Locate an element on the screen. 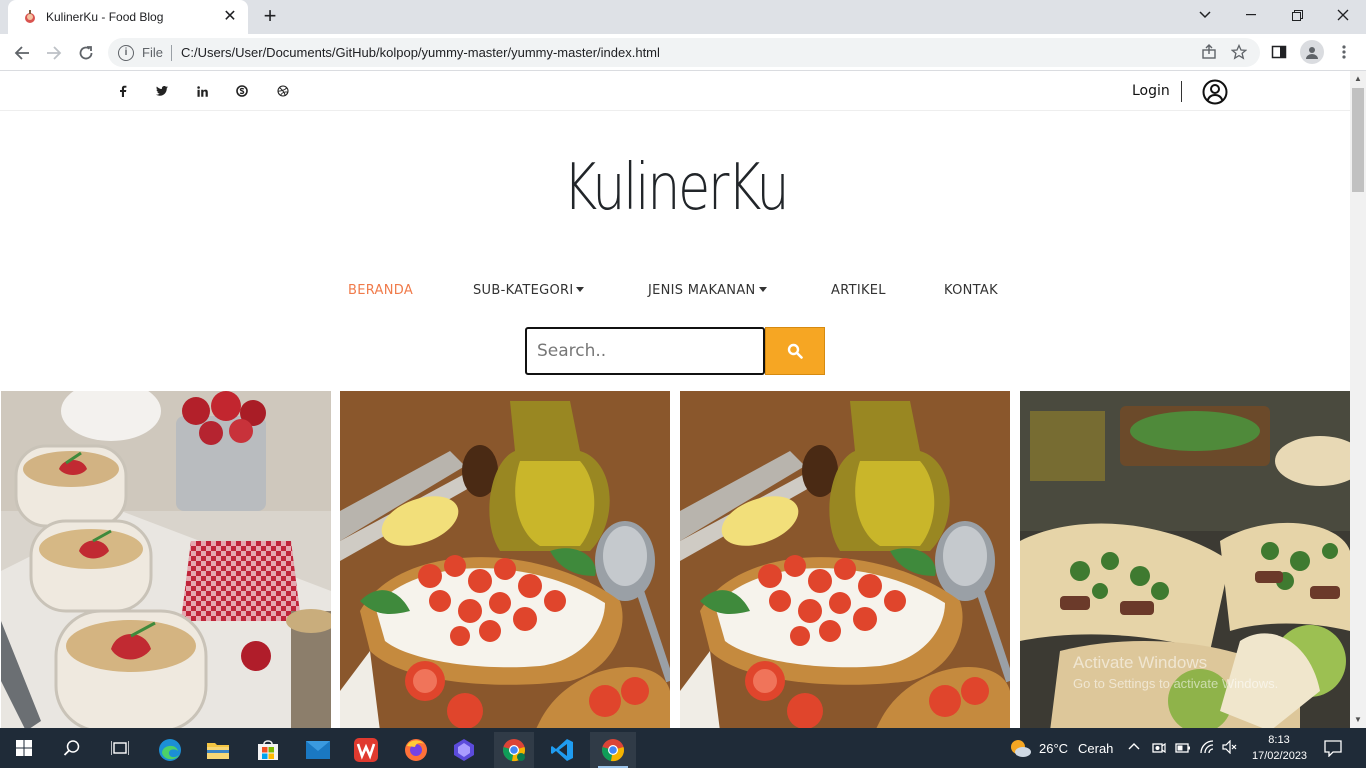  page-scrollbar: ▲ ▼ is located at coordinates (1358, 399).